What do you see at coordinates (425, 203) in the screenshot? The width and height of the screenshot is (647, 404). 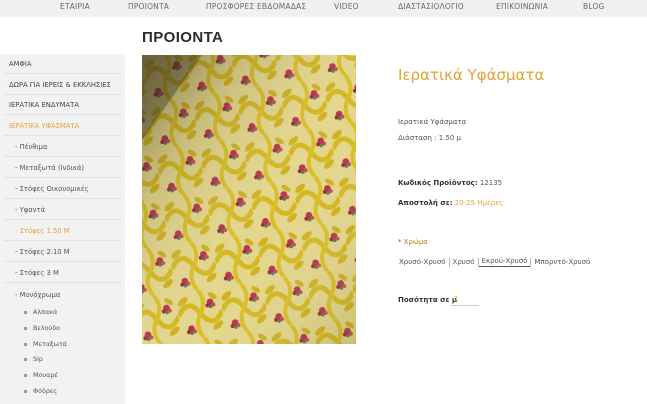 I see `shipping-label: Αποστολή σε:` at bounding box center [425, 203].